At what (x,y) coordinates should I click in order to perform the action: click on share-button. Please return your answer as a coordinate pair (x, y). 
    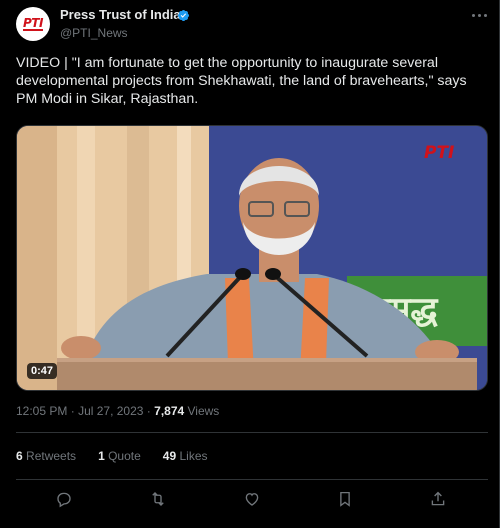
    Looking at the image, I should click on (438, 499).